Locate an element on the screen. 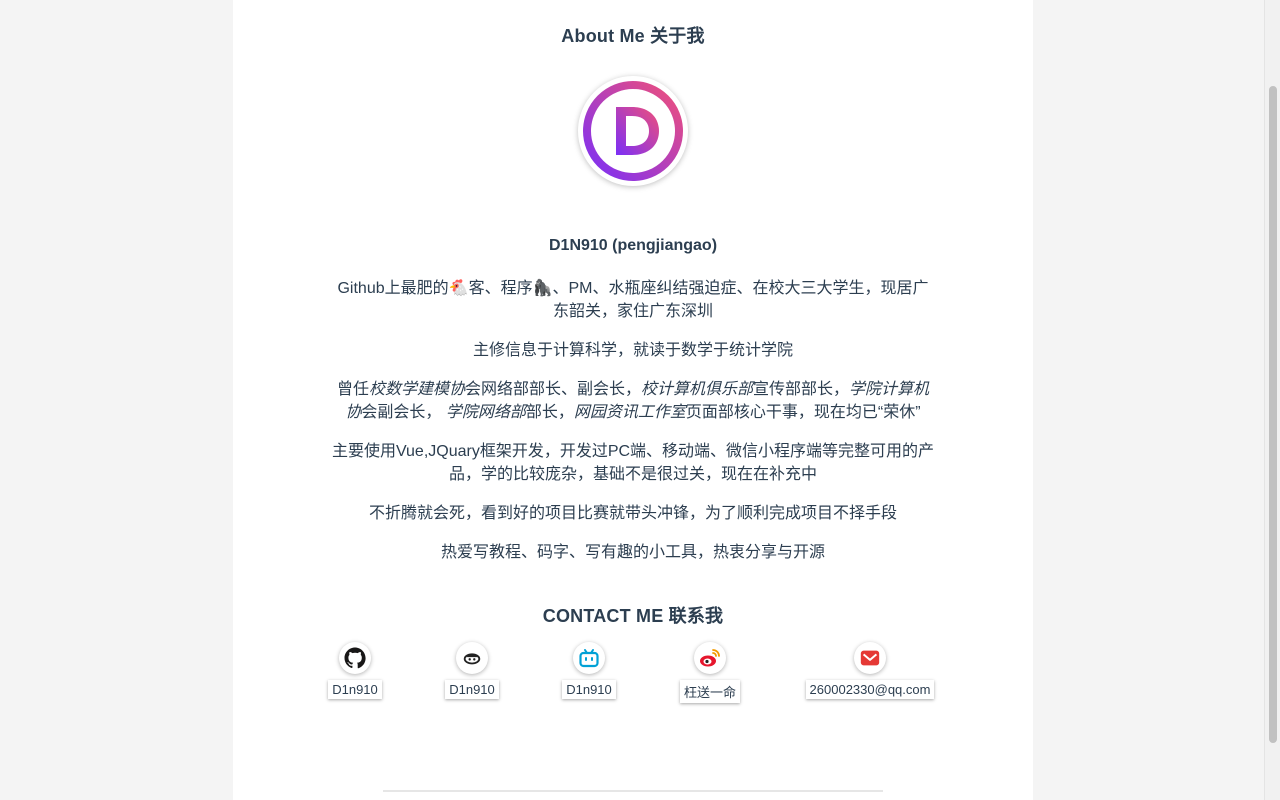  mail-icon is located at coordinates (870, 658).